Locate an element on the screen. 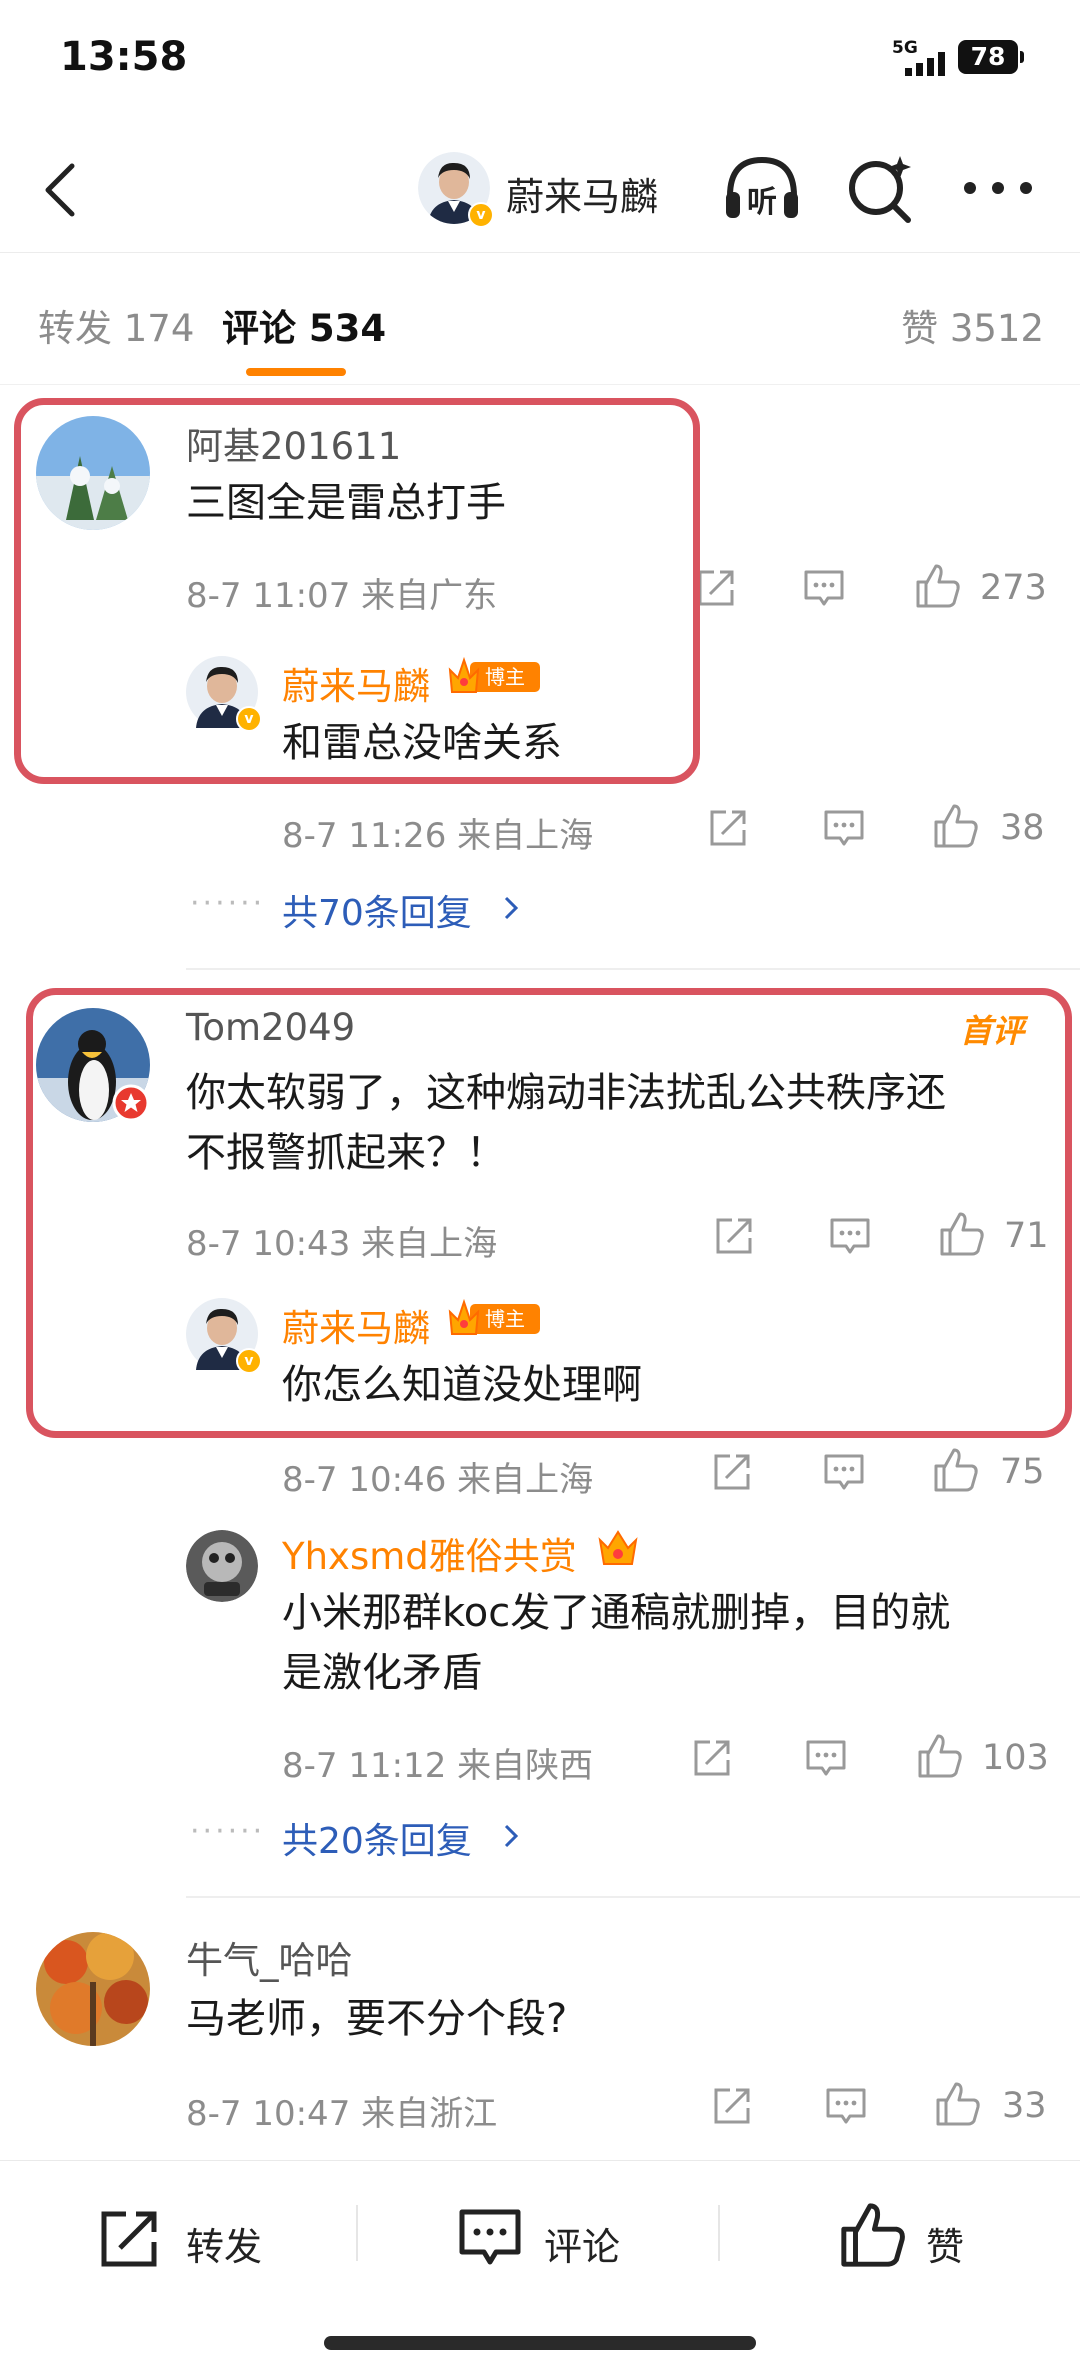 The width and height of the screenshot is (1080, 2376). repost-icon is located at coordinates (129, 2239).